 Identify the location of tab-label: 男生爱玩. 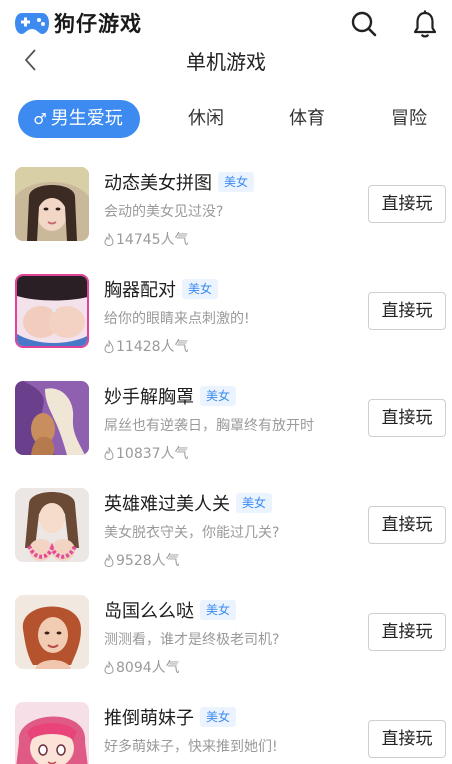
(86, 118).